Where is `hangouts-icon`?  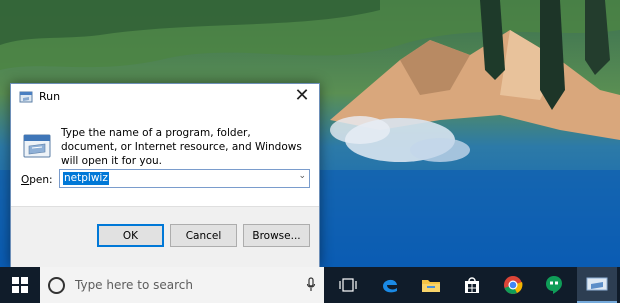
hangouts-icon is located at coordinates (554, 285).